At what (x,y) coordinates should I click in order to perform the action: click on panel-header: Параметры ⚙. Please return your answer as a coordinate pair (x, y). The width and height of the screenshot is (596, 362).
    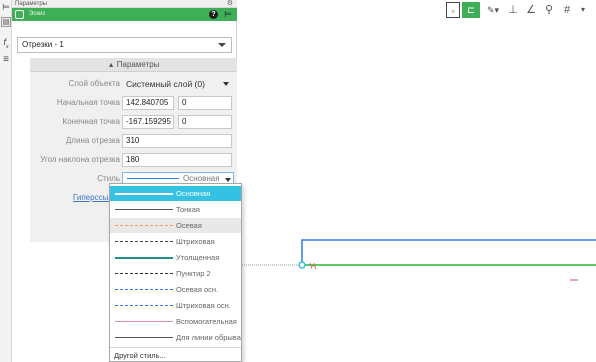
    Looking at the image, I should click on (124, 4).